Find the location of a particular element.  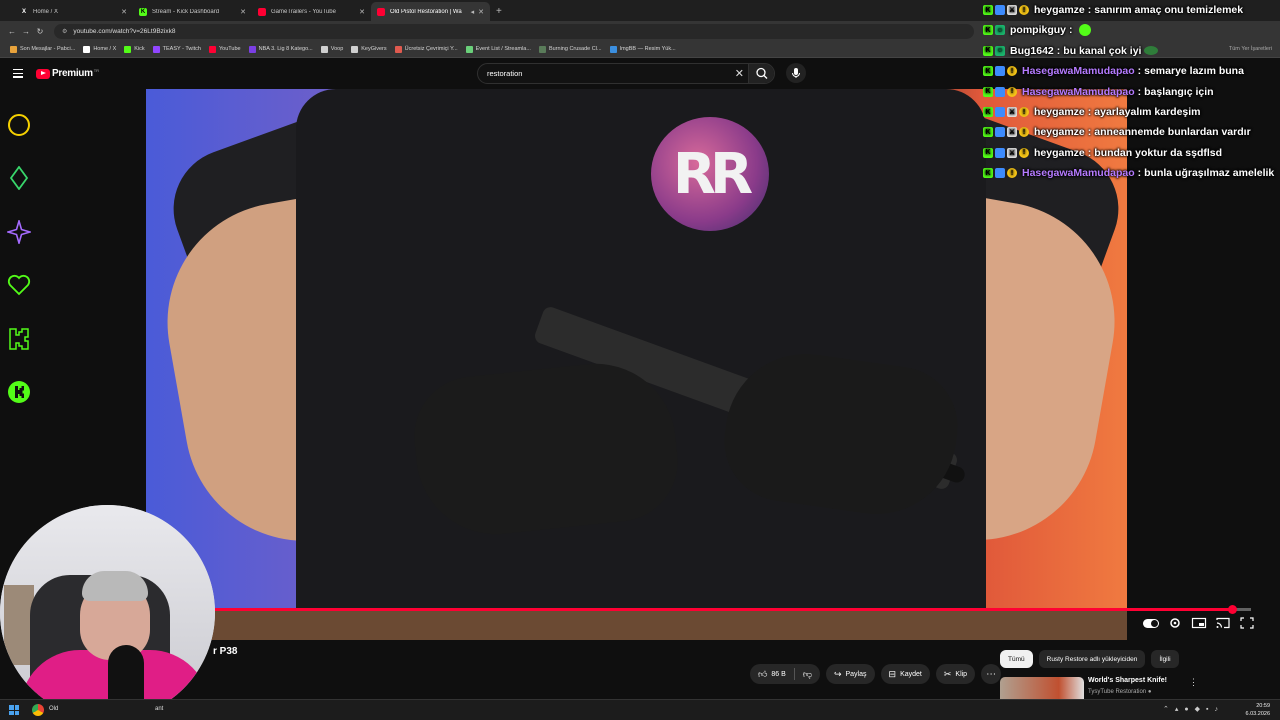

share-button: ↪ Paylaş is located at coordinates (850, 674).